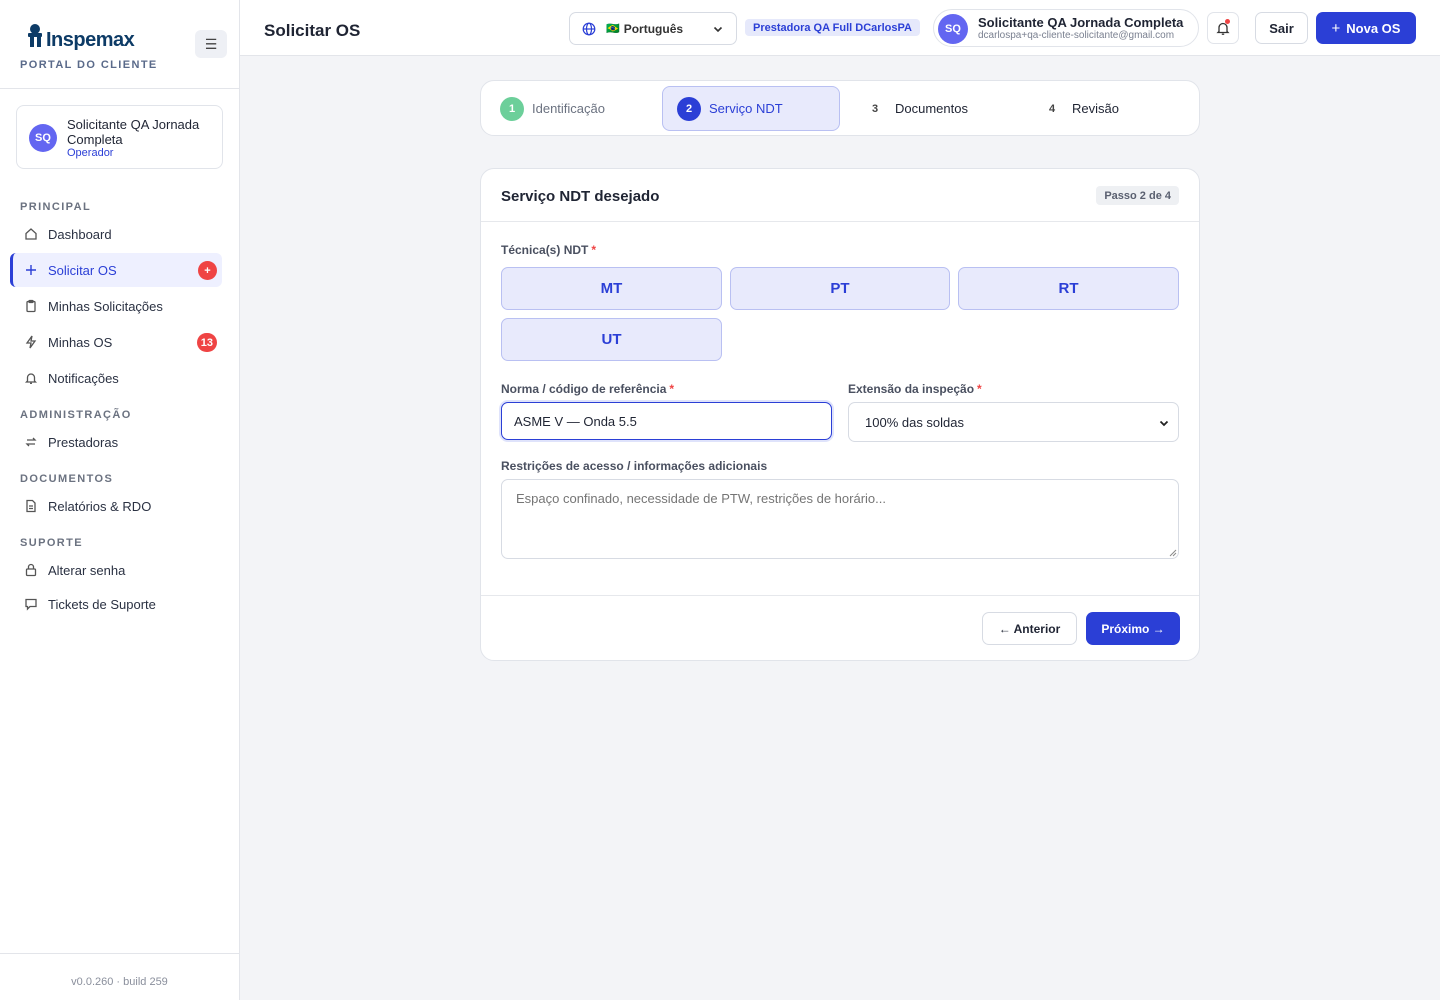 This screenshot has width=1440, height=1000. I want to click on norma-input, so click(666, 421).